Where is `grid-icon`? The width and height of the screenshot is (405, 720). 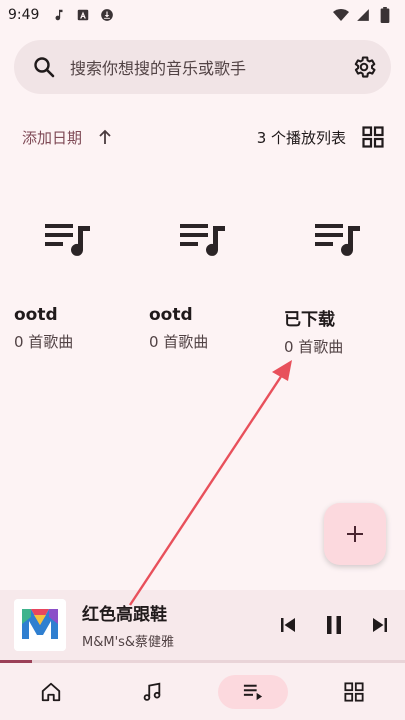 grid-icon is located at coordinates (354, 691).